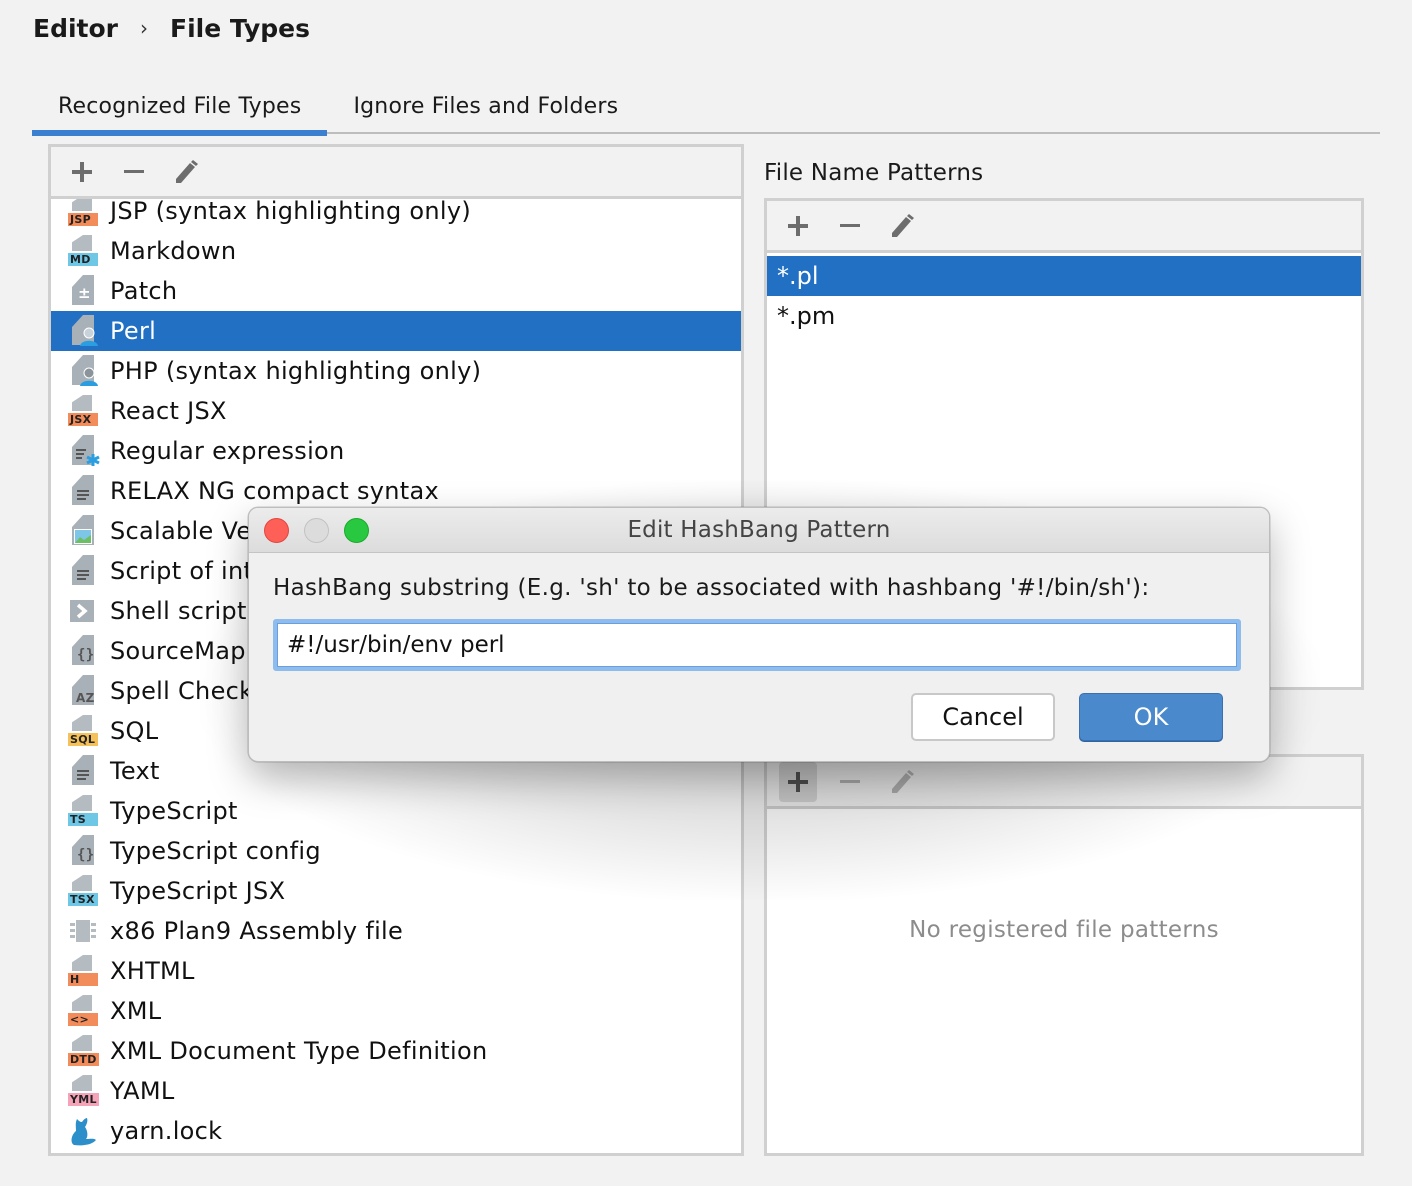  What do you see at coordinates (84, 611) in the screenshot?
I see `shell-script-icon` at bounding box center [84, 611].